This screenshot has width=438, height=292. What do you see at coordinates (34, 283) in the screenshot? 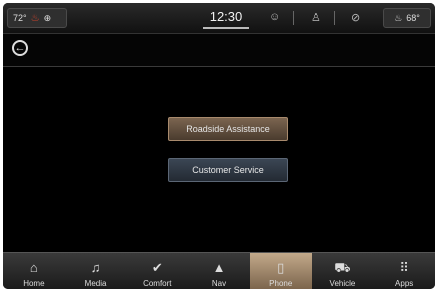
I see `nav-label: Home` at bounding box center [34, 283].